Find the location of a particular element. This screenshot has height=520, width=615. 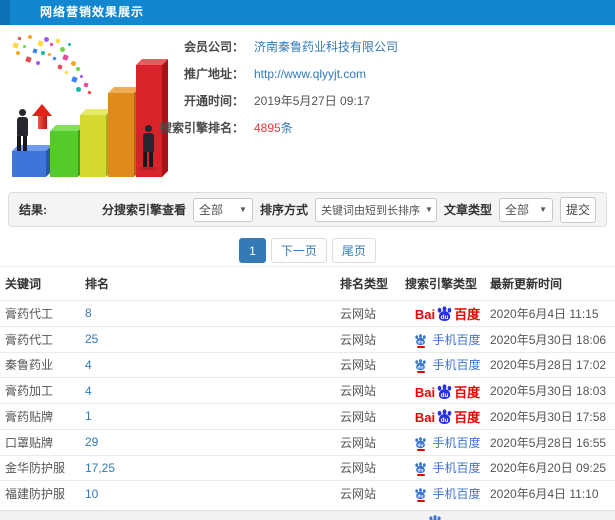

window-titlebar: 网络营销效果展示 is located at coordinates (307, 12).